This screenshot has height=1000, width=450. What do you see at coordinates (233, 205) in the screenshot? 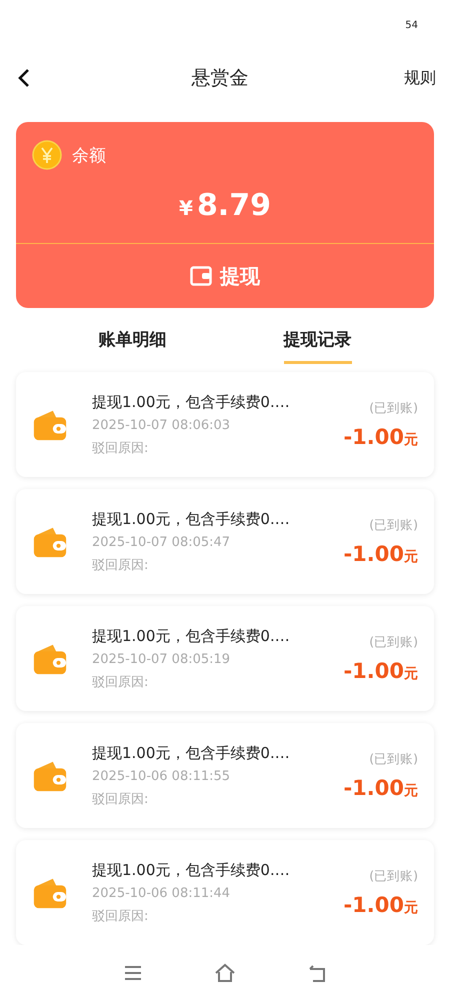
I see `balance-amount: 8.79` at bounding box center [233, 205].